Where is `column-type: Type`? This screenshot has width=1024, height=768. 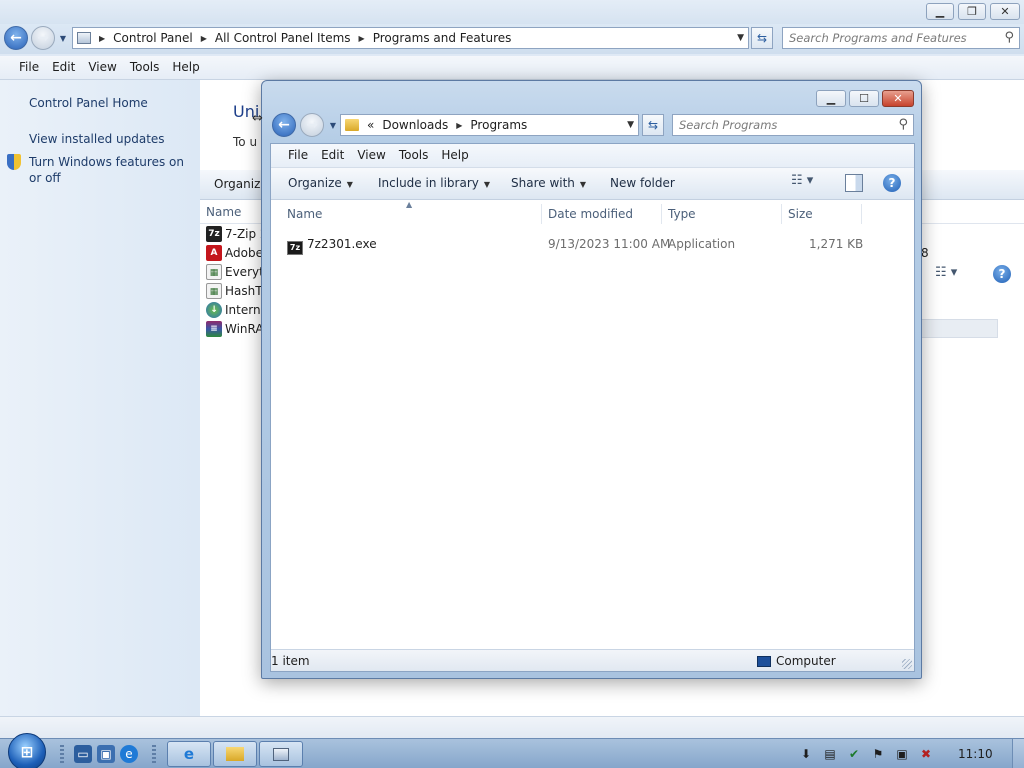 column-type: Type is located at coordinates (682, 214).